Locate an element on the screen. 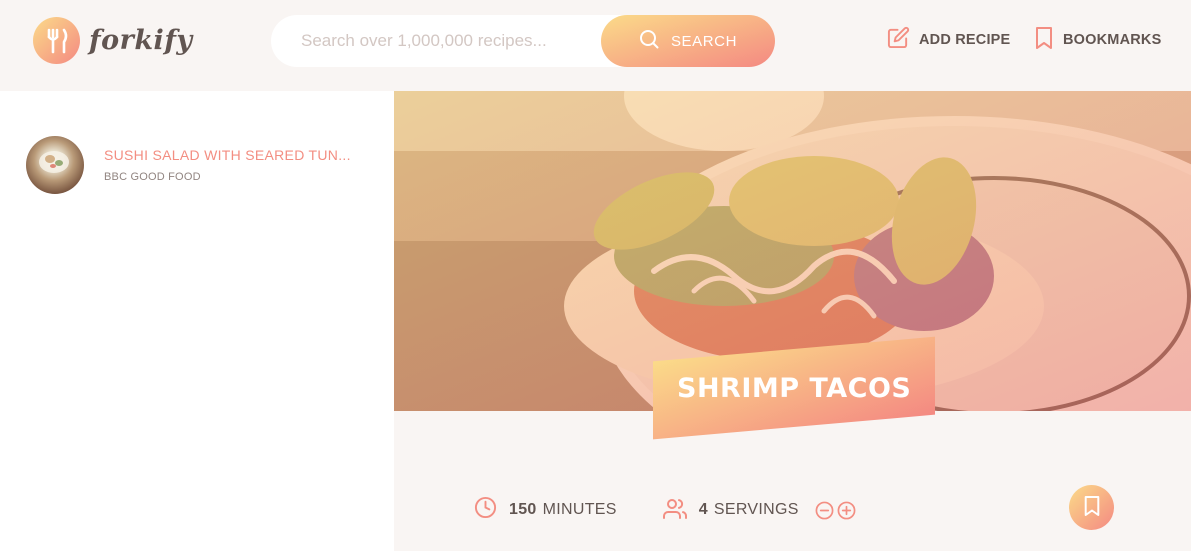 The image size is (1191, 551). increase-servings-button is located at coordinates (846, 510).